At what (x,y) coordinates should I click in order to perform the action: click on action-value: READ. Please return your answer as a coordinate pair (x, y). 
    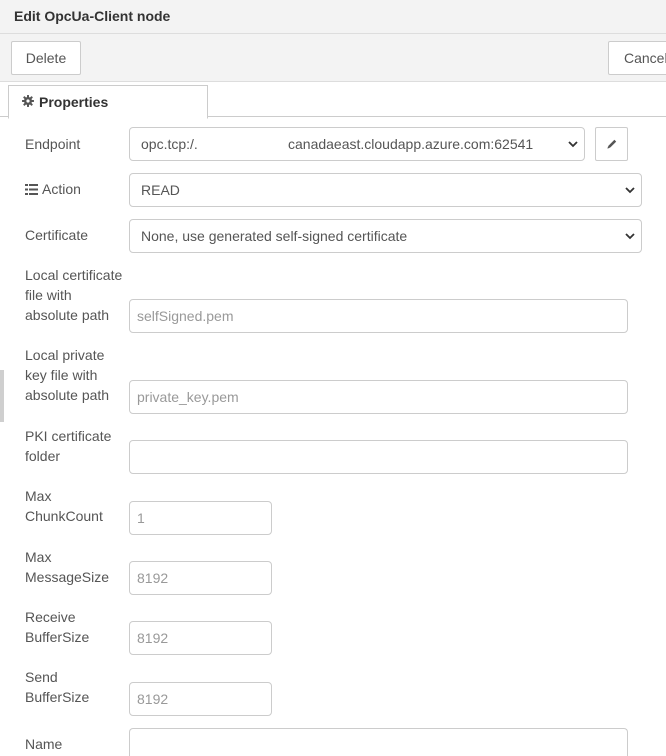
    Looking at the image, I should click on (160, 190).